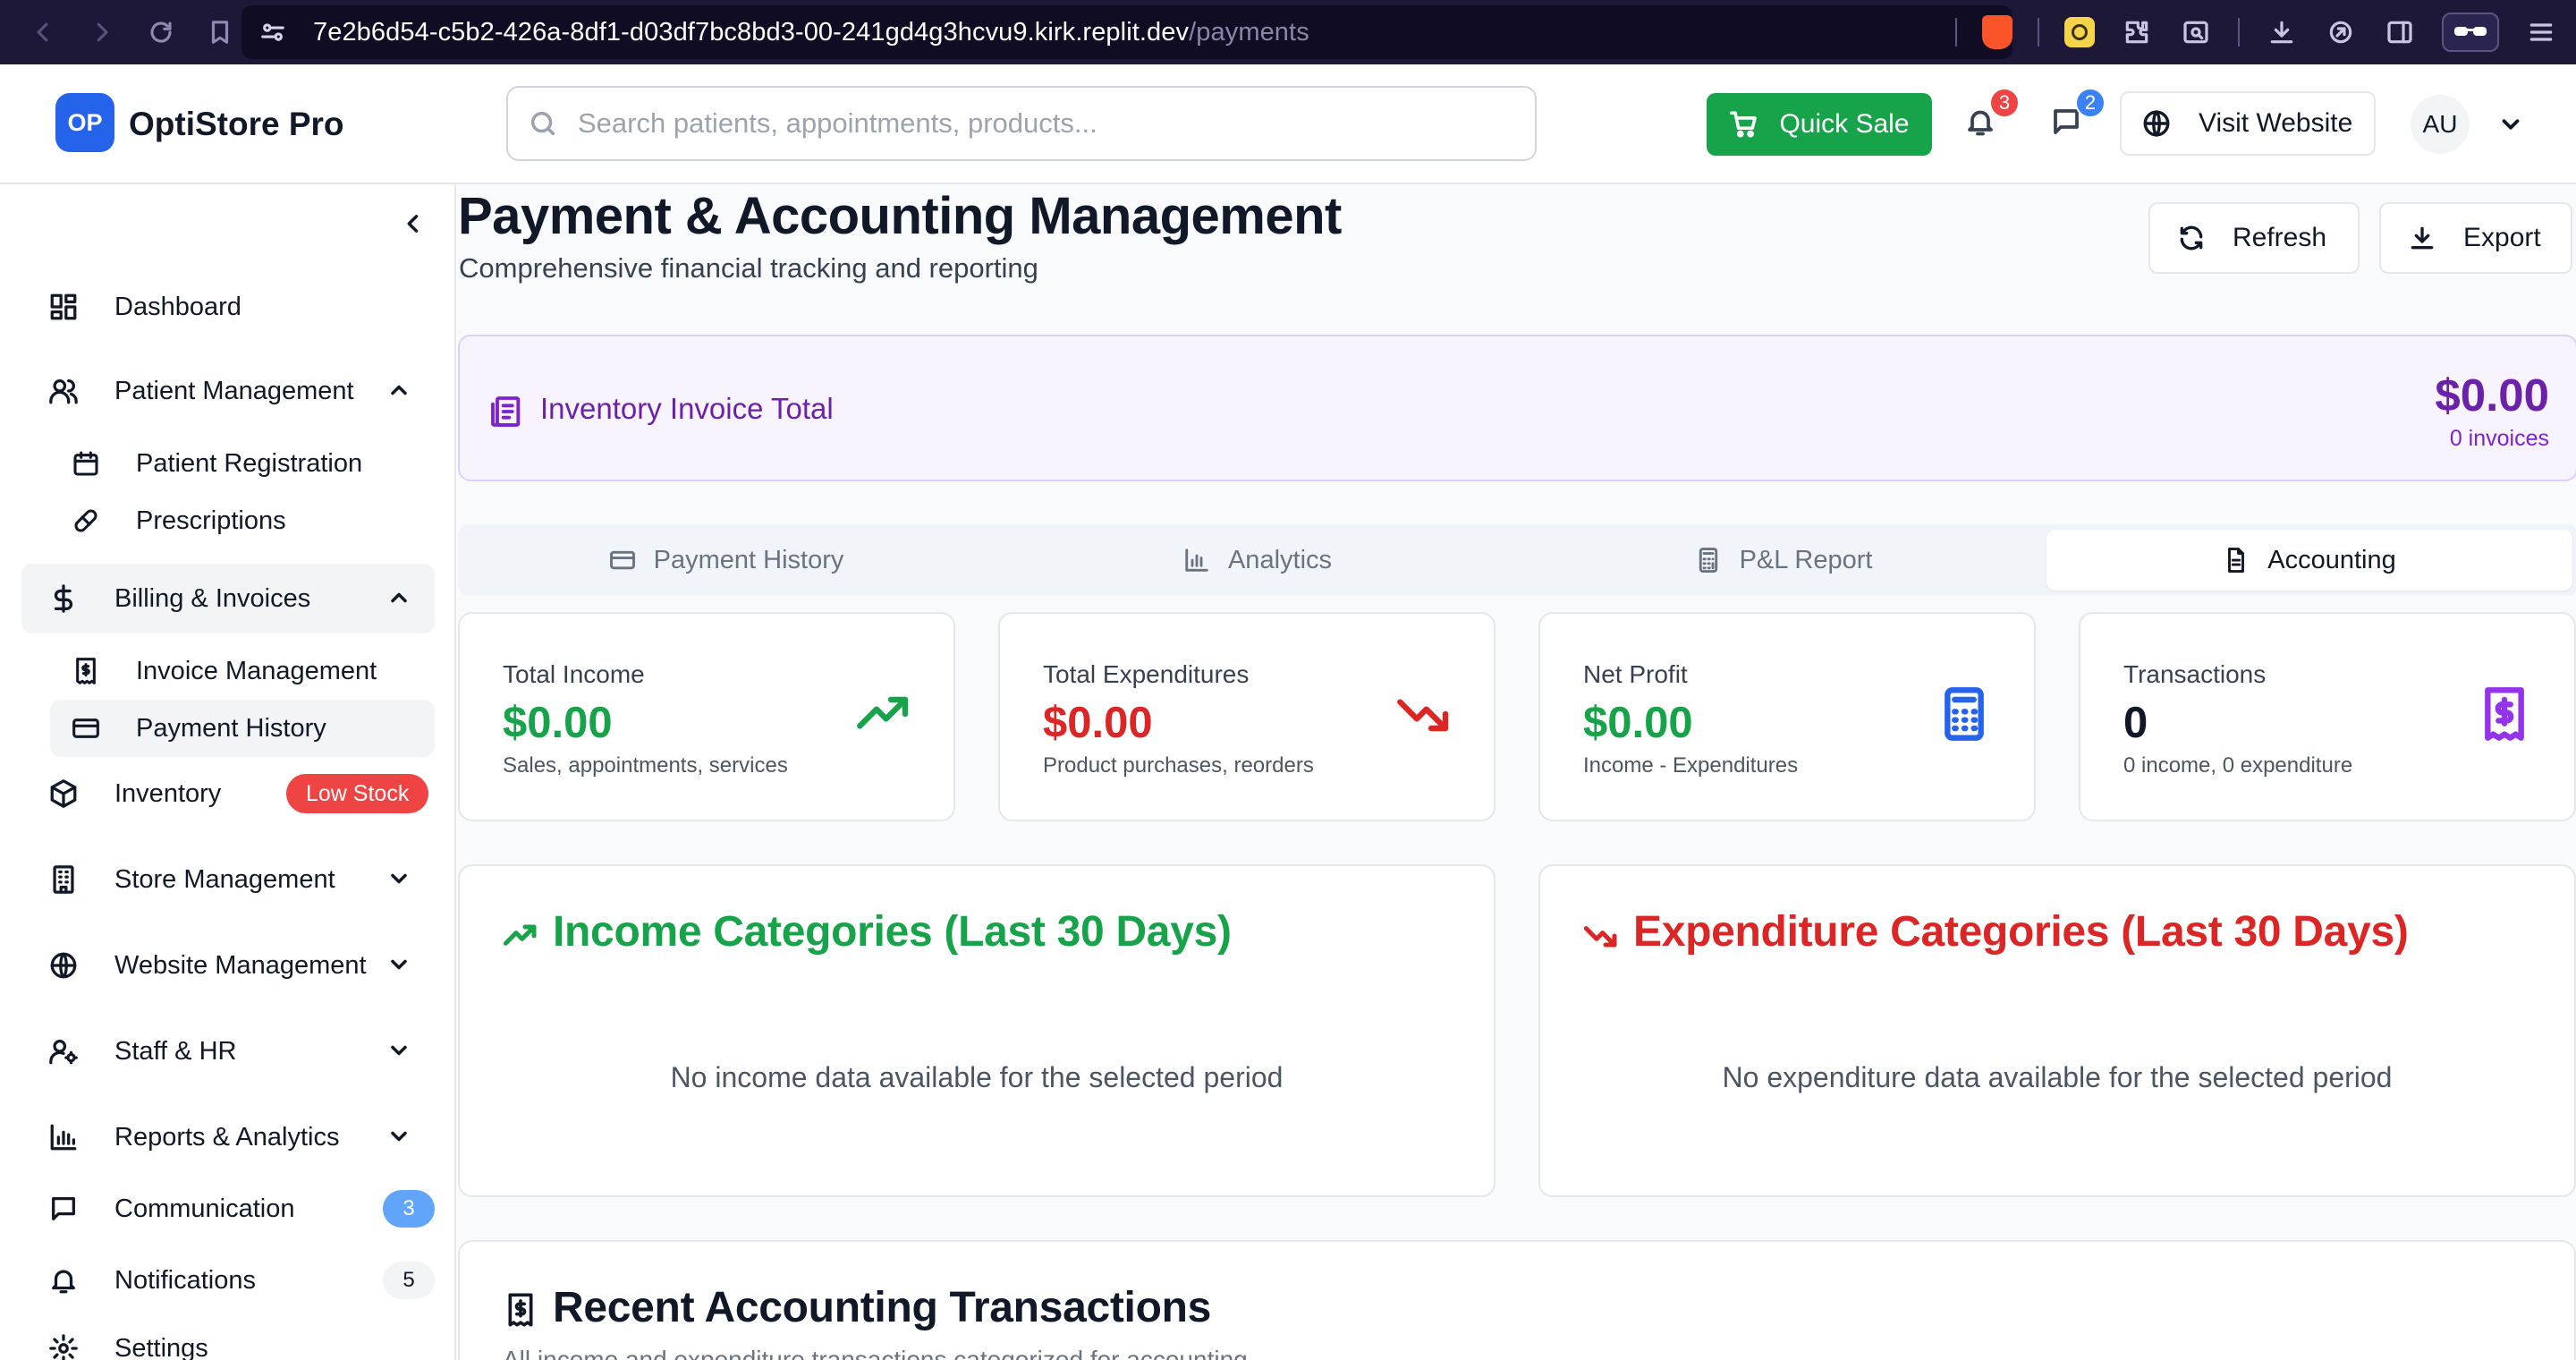 The image size is (2576, 1360). Describe the element at coordinates (240, 965) in the screenshot. I see `sidebar-item-label: Website Management` at that location.